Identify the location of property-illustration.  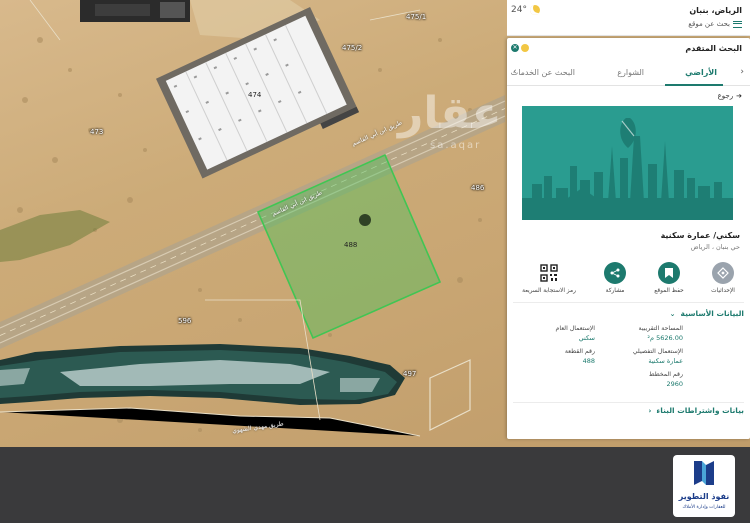
(627, 163).